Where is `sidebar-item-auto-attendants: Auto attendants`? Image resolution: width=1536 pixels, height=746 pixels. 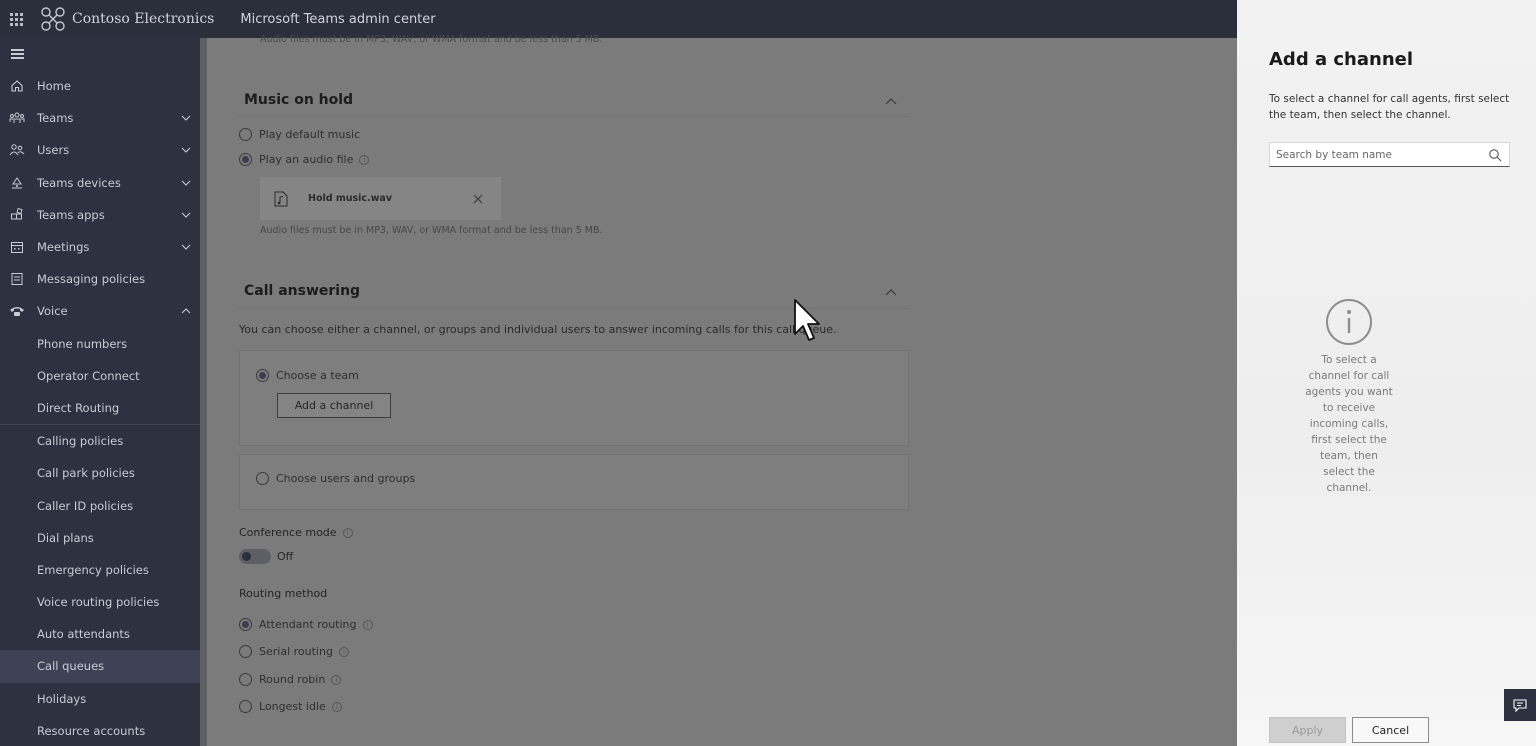
sidebar-item-auto-attendants: Auto attendants is located at coordinates (100, 634).